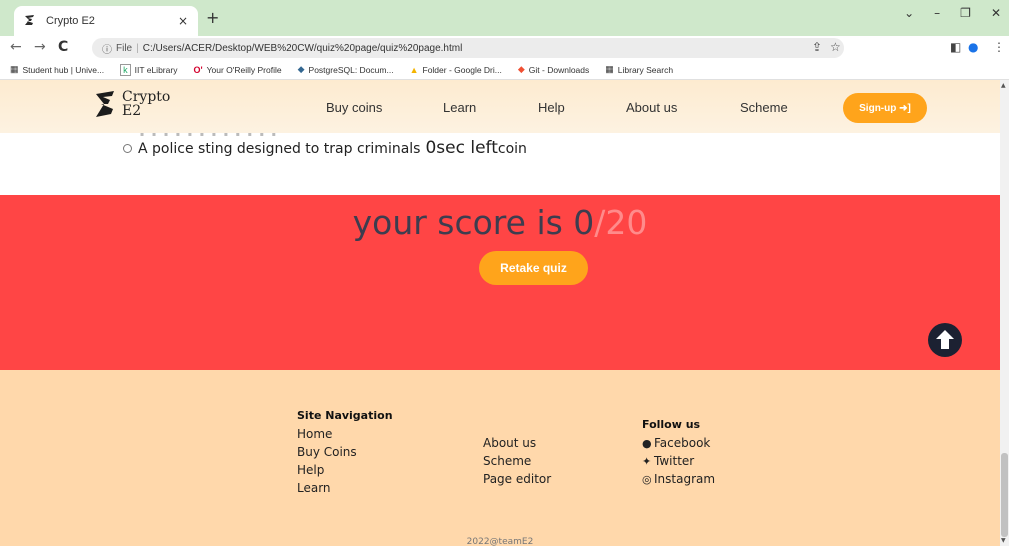  Describe the element at coordinates (509, 443) in the screenshot. I see `footer-link-about-us: About us` at that location.